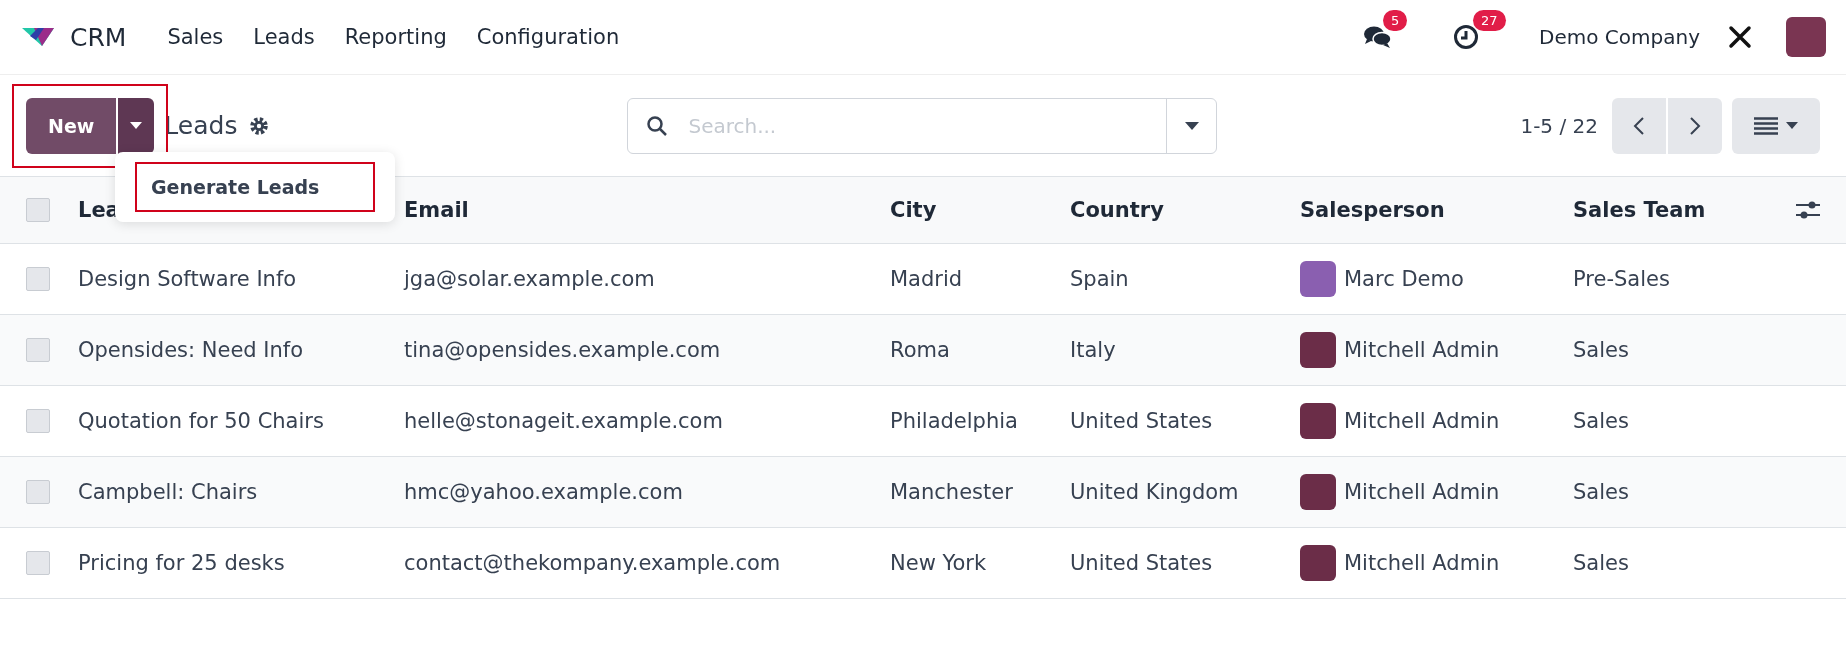 This screenshot has height=656, width=1846. What do you see at coordinates (1093, 350) in the screenshot?
I see `table-cell-text: Italy` at bounding box center [1093, 350].